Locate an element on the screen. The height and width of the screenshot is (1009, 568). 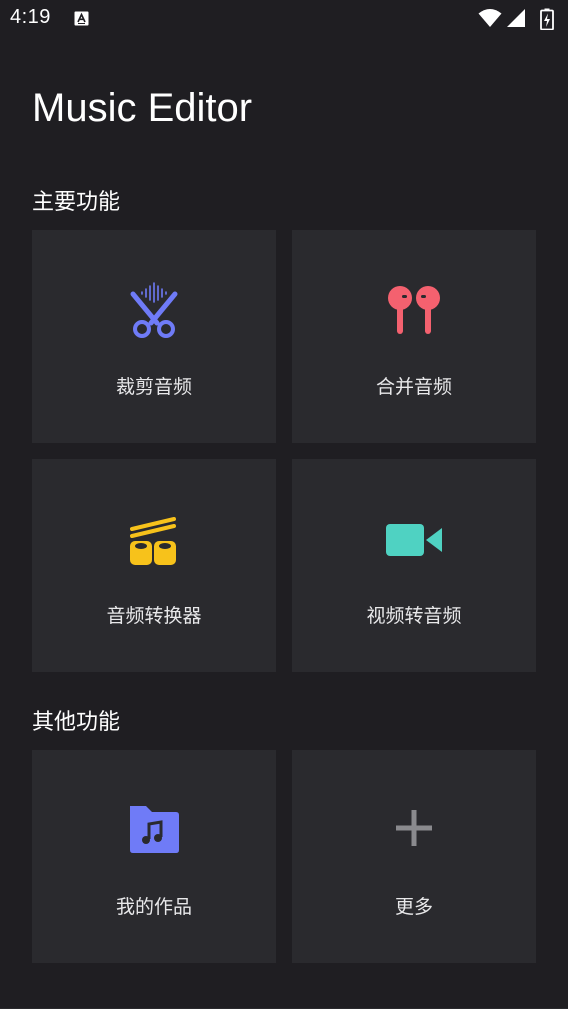
video-camera-icon is located at coordinates (414, 540).